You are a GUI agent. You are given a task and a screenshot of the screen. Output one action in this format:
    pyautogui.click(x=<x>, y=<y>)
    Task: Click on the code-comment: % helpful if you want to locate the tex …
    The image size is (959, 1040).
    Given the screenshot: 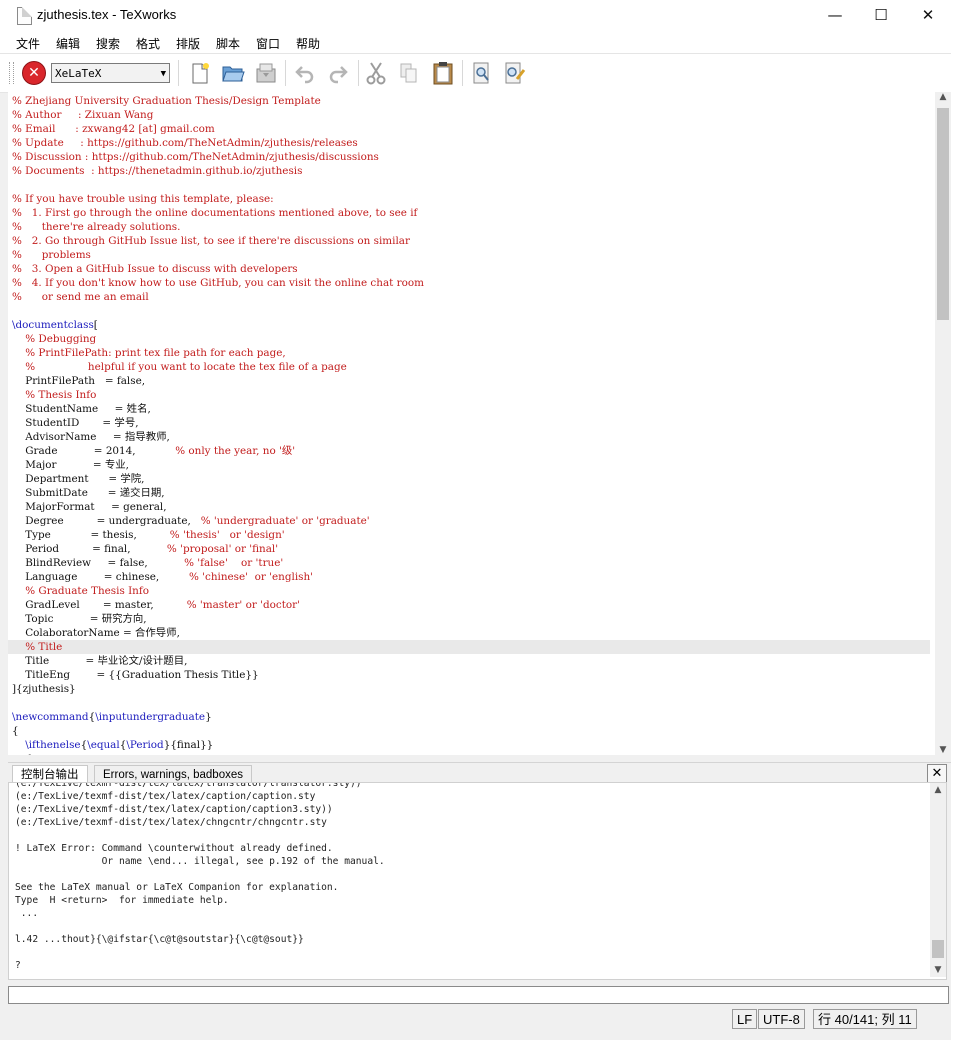 What is the action you would take?
    pyautogui.click(x=179, y=367)
    